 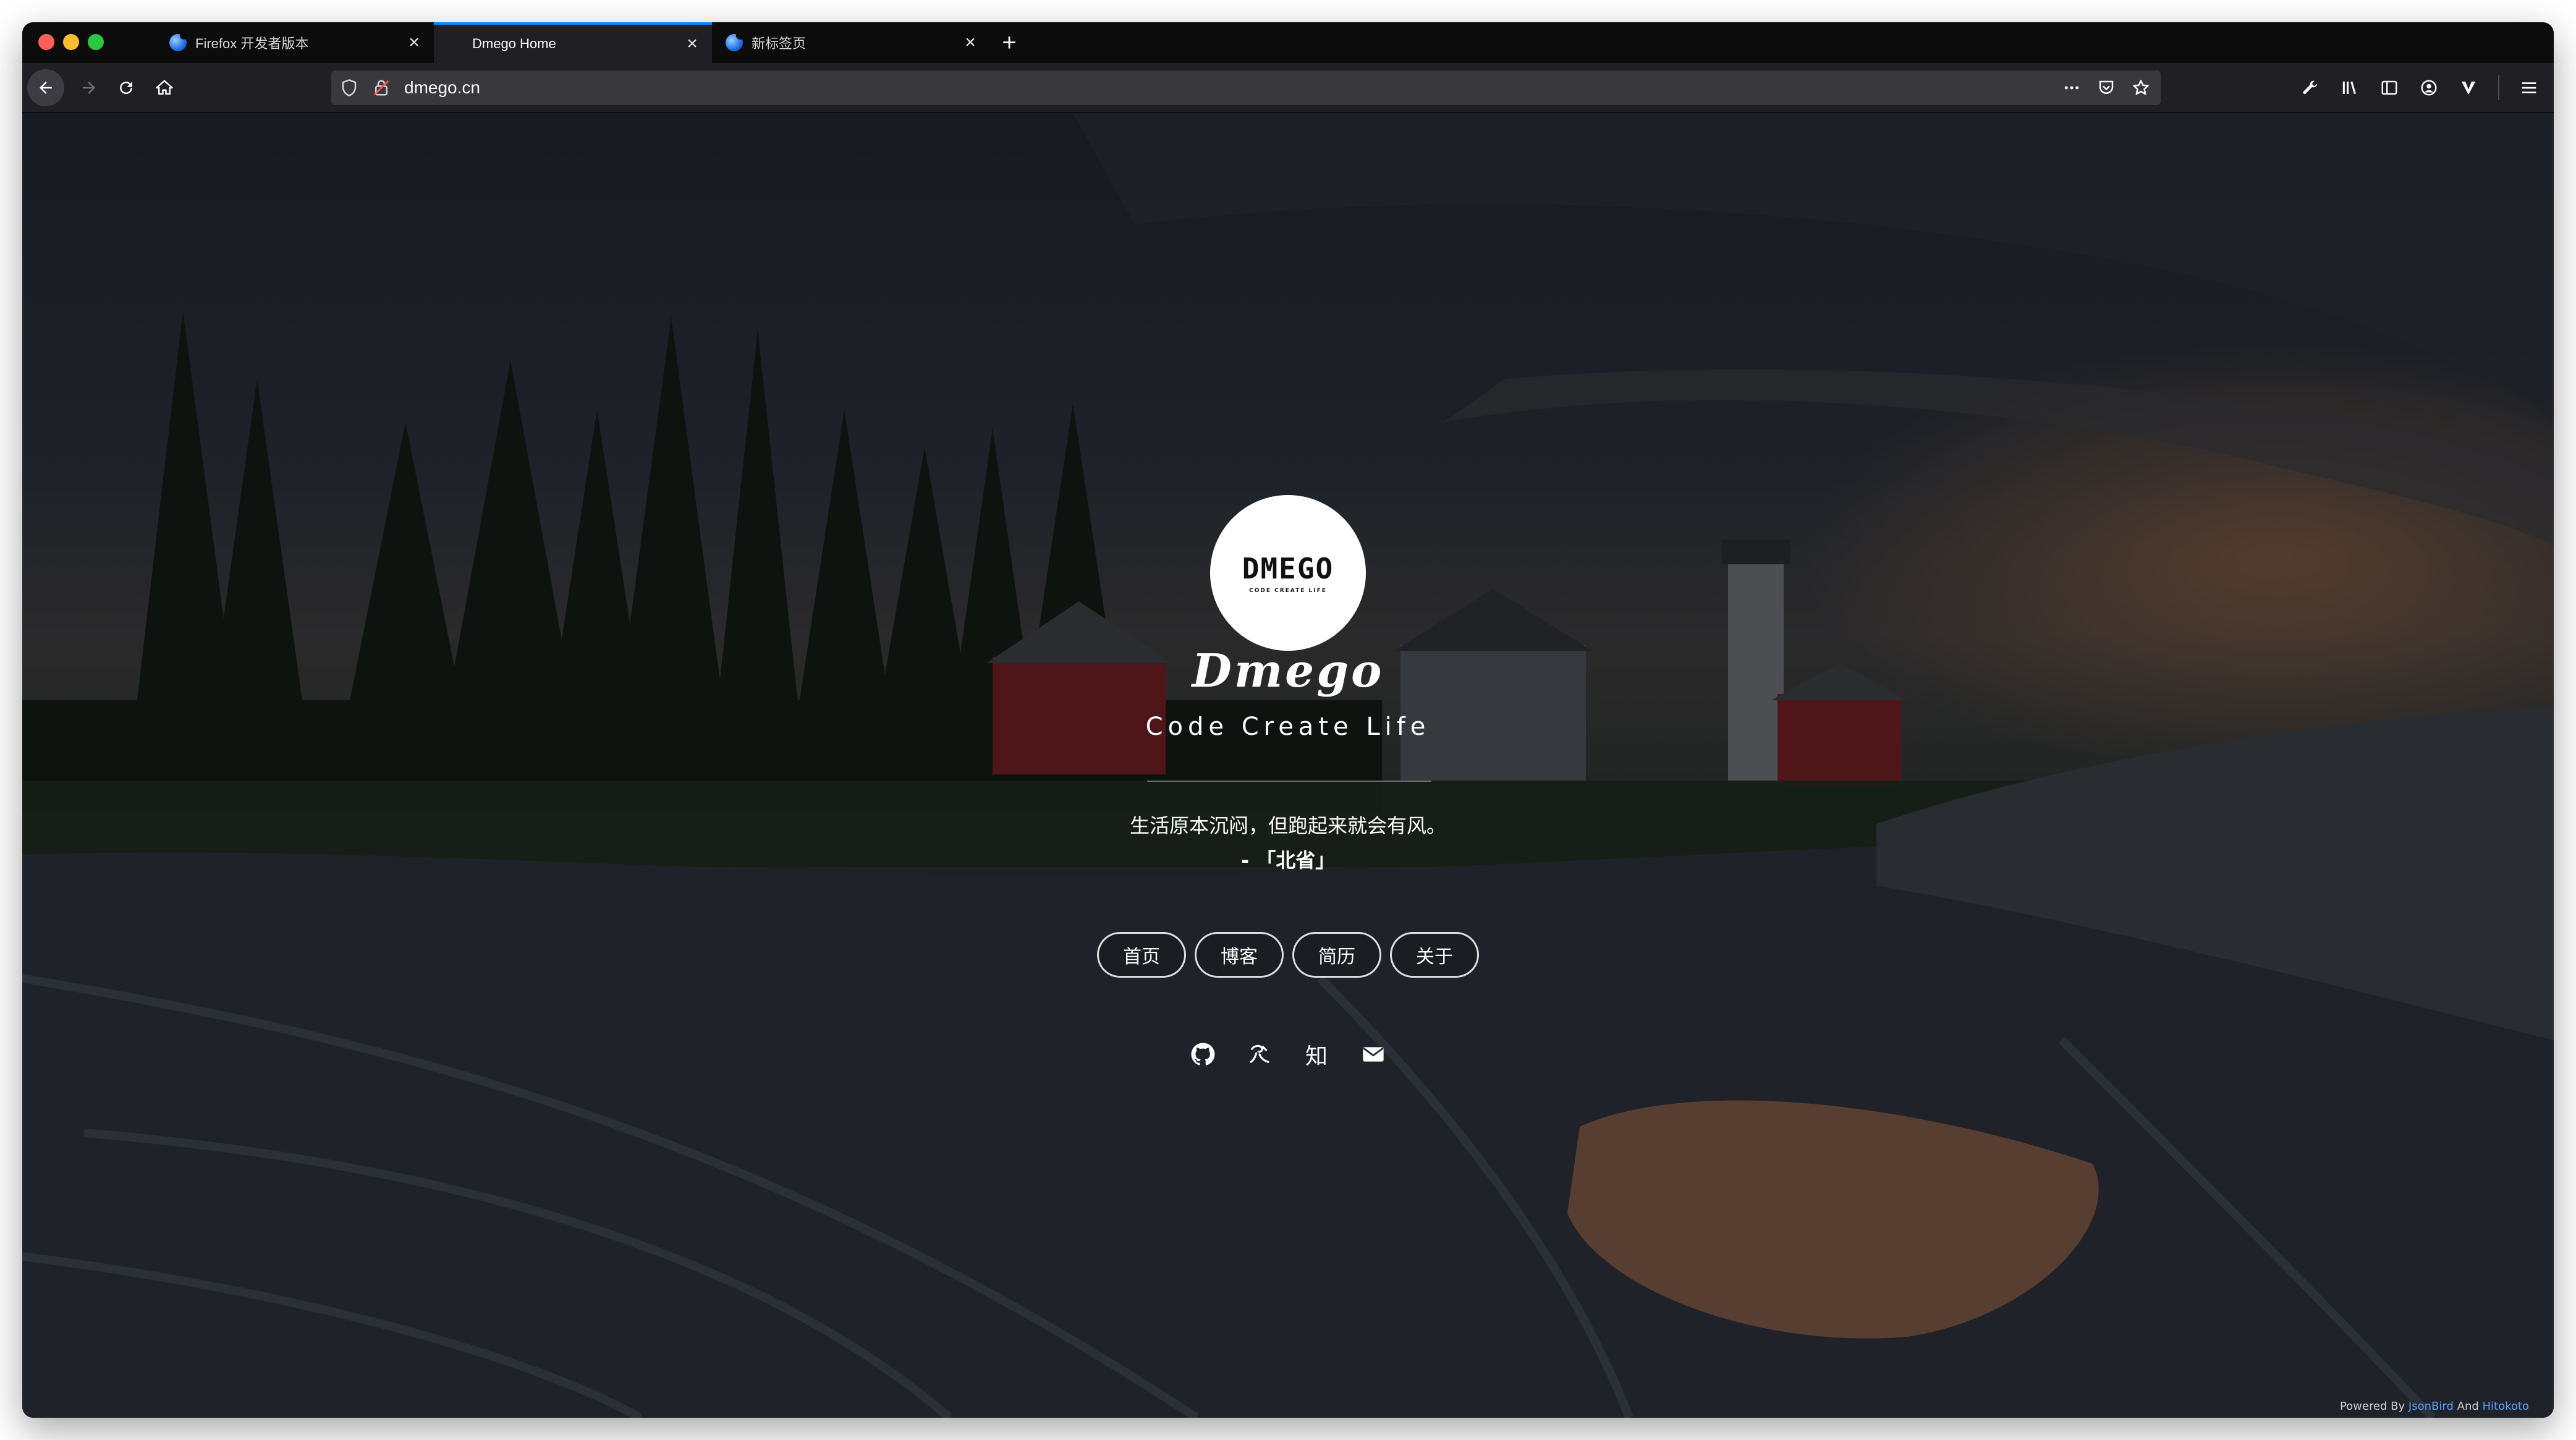 What do you see at coordinates (2349, 88) in the screenshot?
I see `library-icon` at bounding box center [2349, 88].